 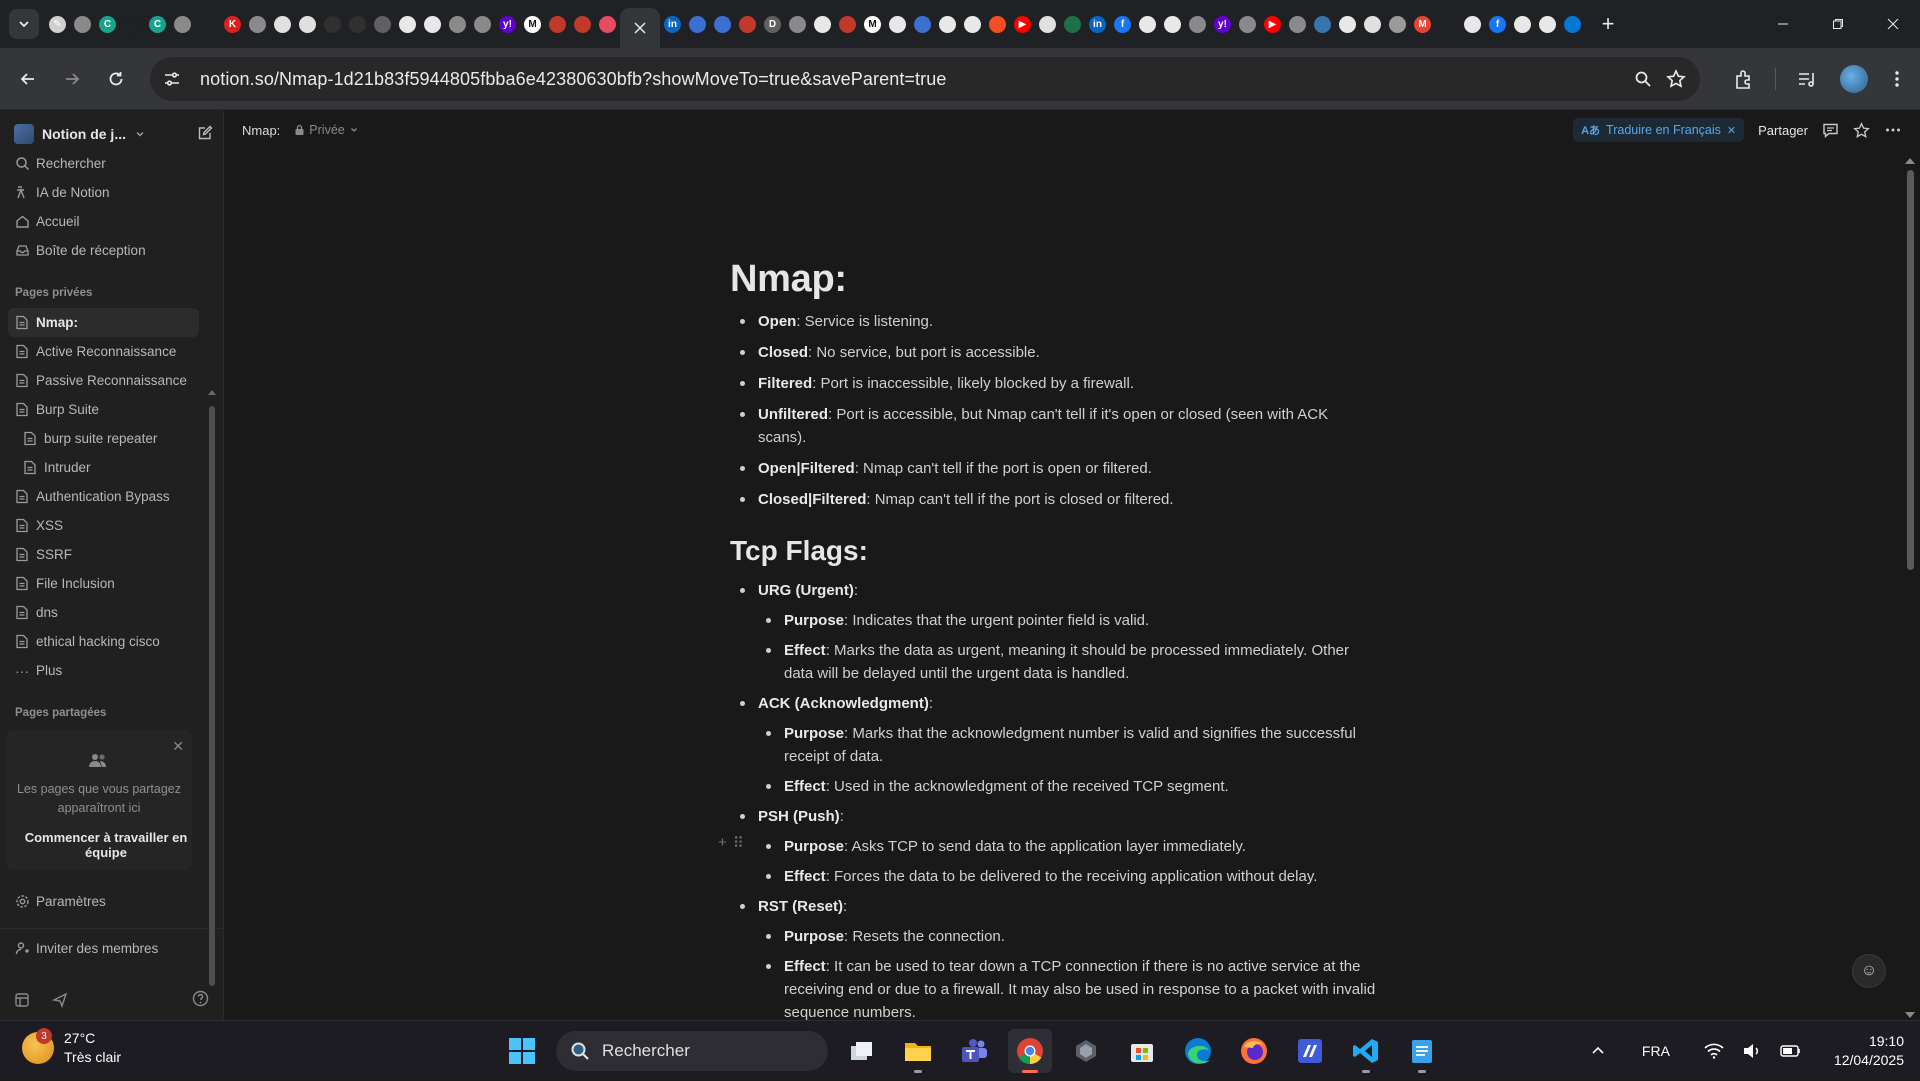 I want to click on sidebar-page-item: ethical hacking cisco, so click(x=103, y=641).